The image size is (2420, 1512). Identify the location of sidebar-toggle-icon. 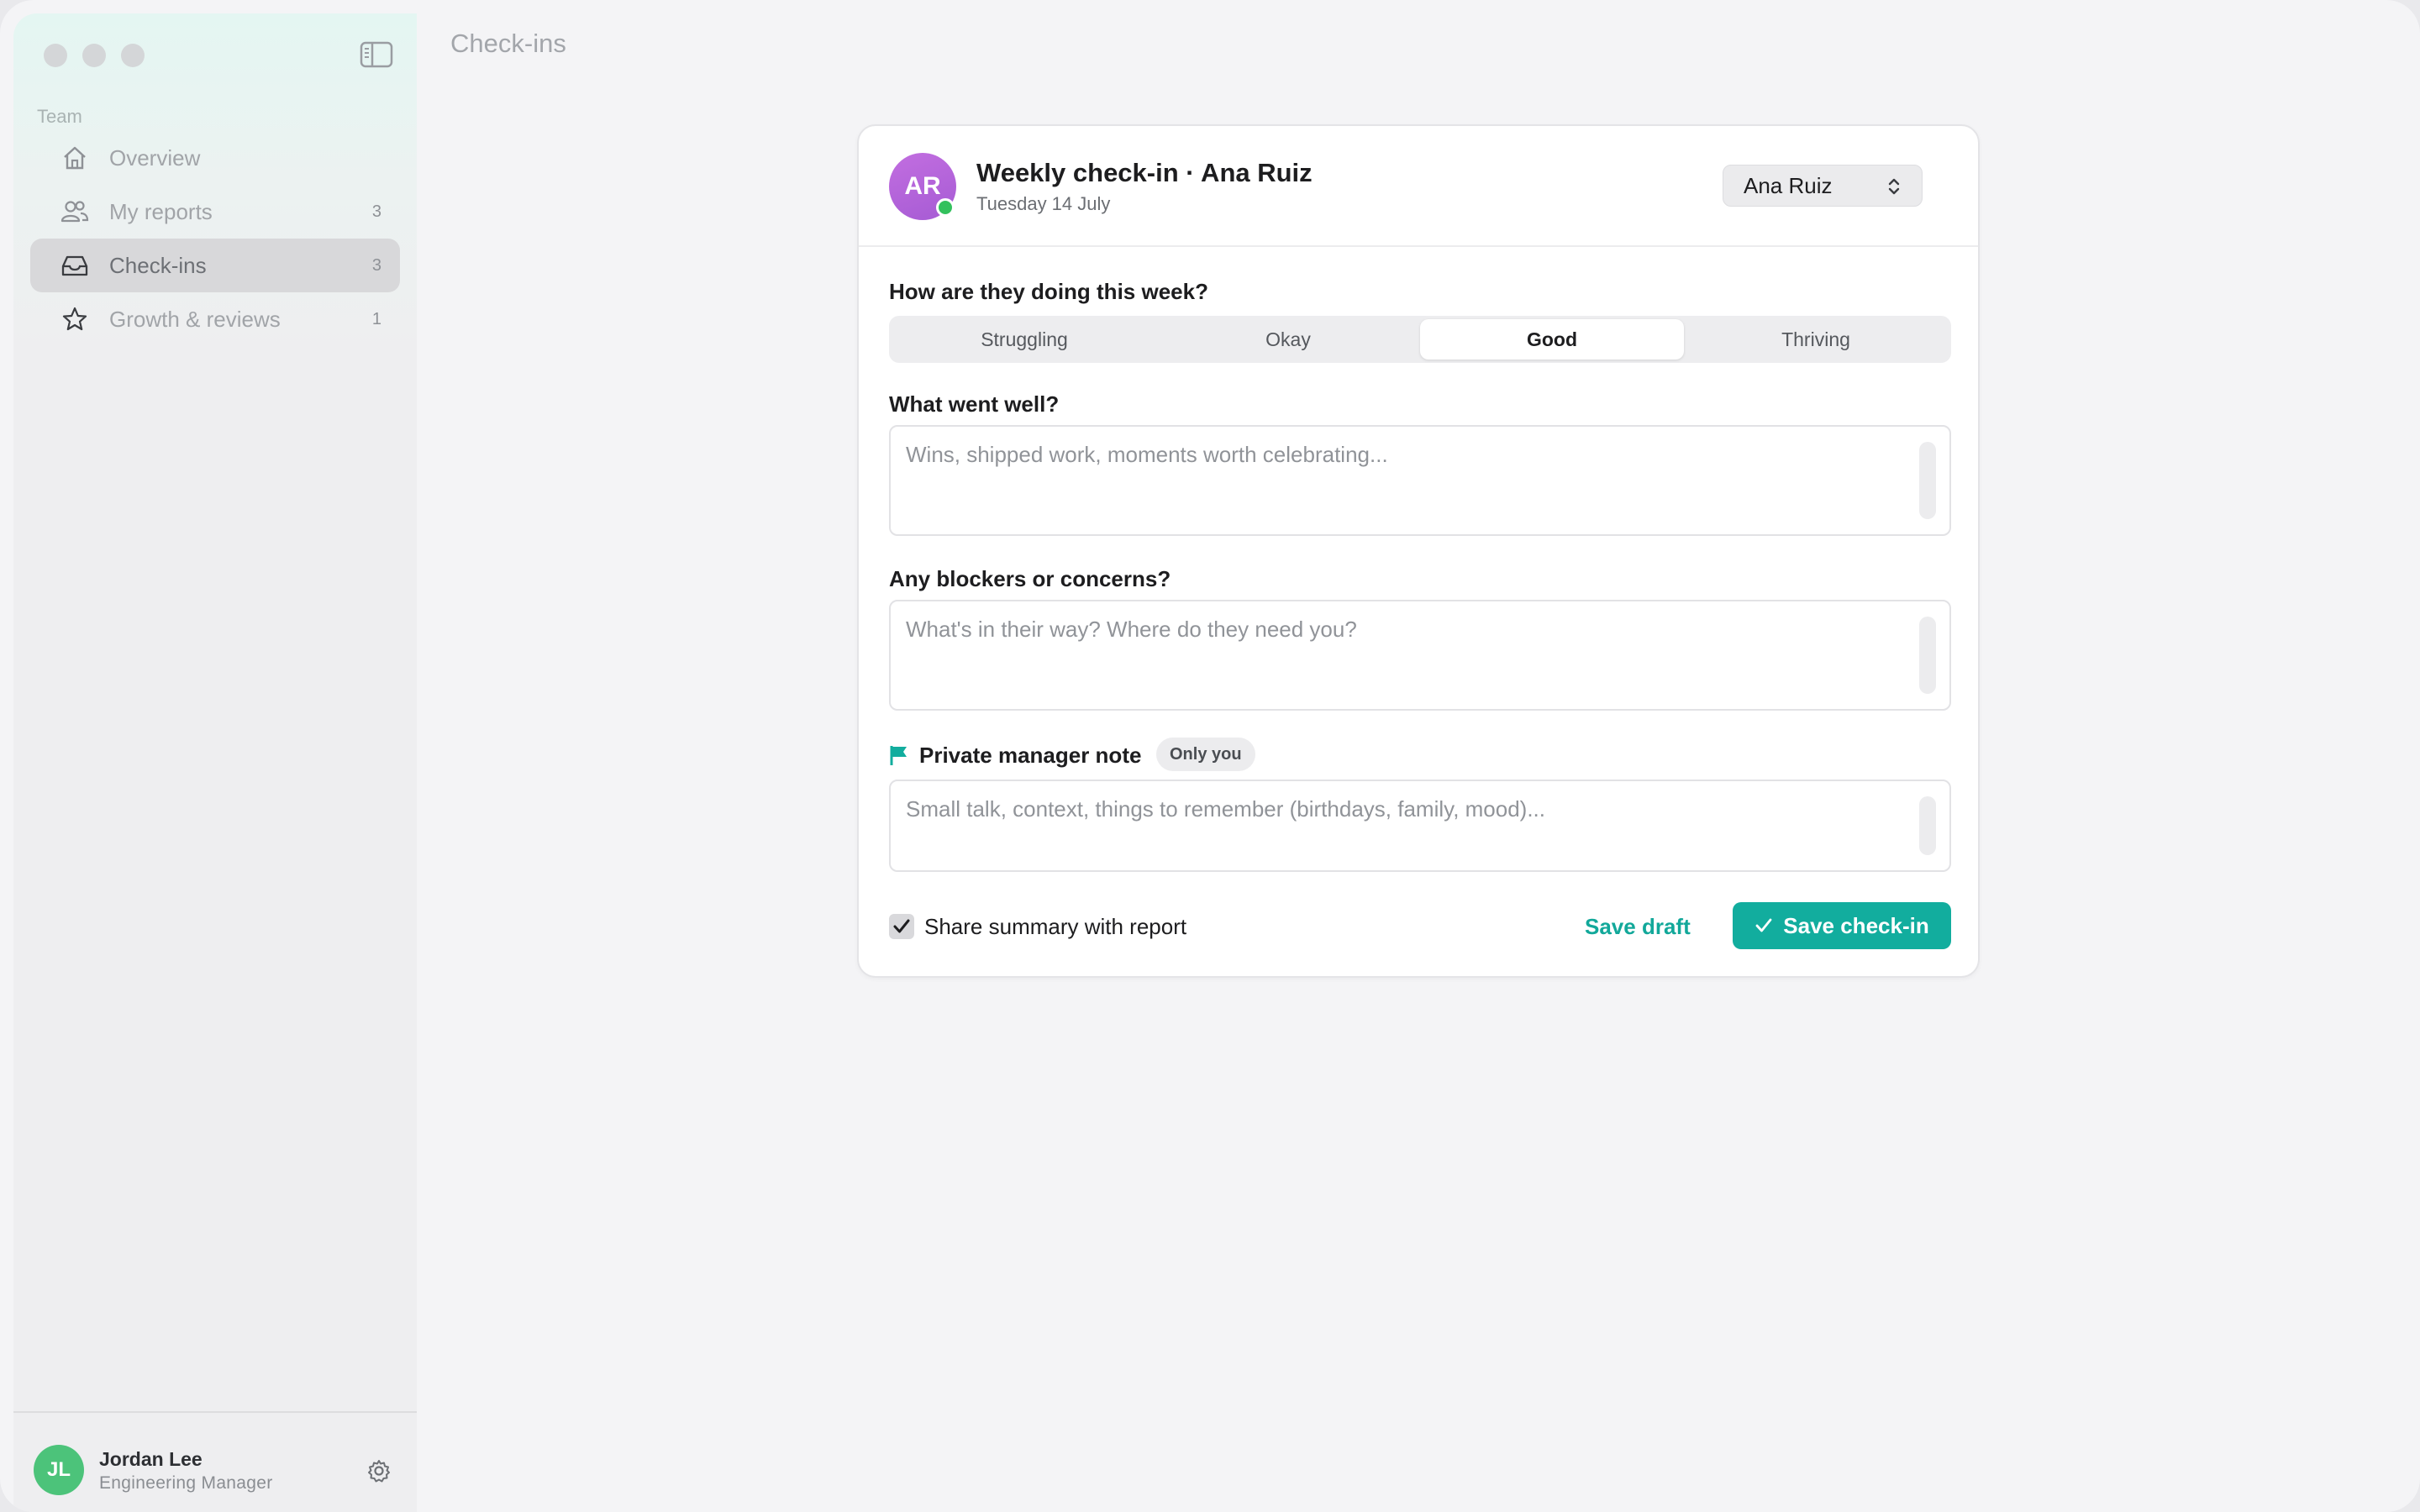
(378, 55).